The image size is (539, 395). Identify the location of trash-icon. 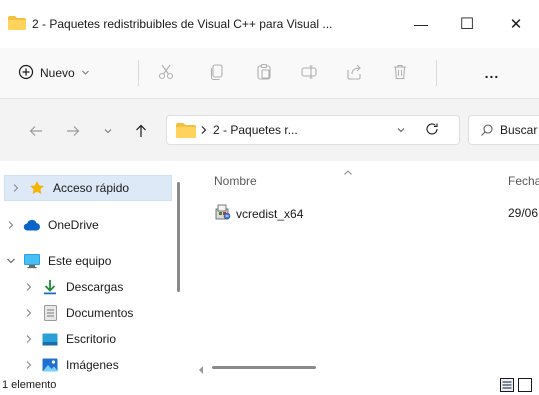
(400, 73).